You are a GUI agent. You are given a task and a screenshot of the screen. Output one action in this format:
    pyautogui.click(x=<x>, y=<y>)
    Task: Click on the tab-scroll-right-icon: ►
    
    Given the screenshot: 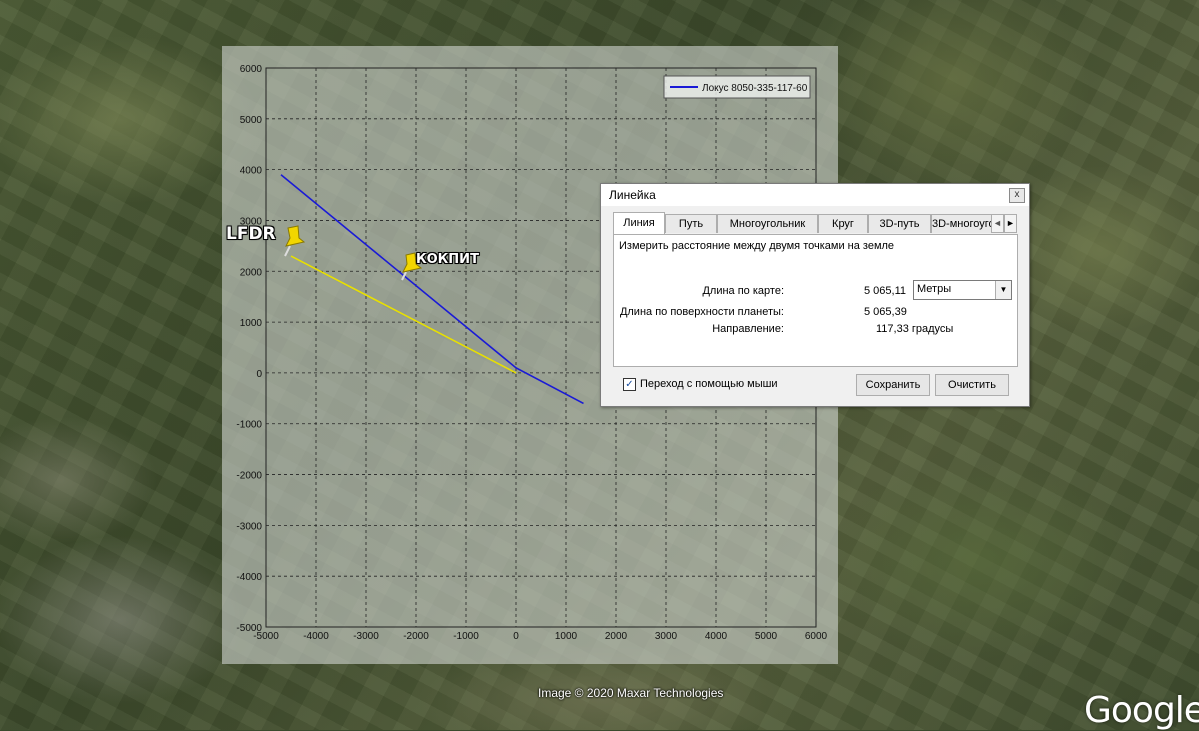 What is the action you would take?
    pyautogui.click(x=1010, y=223)
    